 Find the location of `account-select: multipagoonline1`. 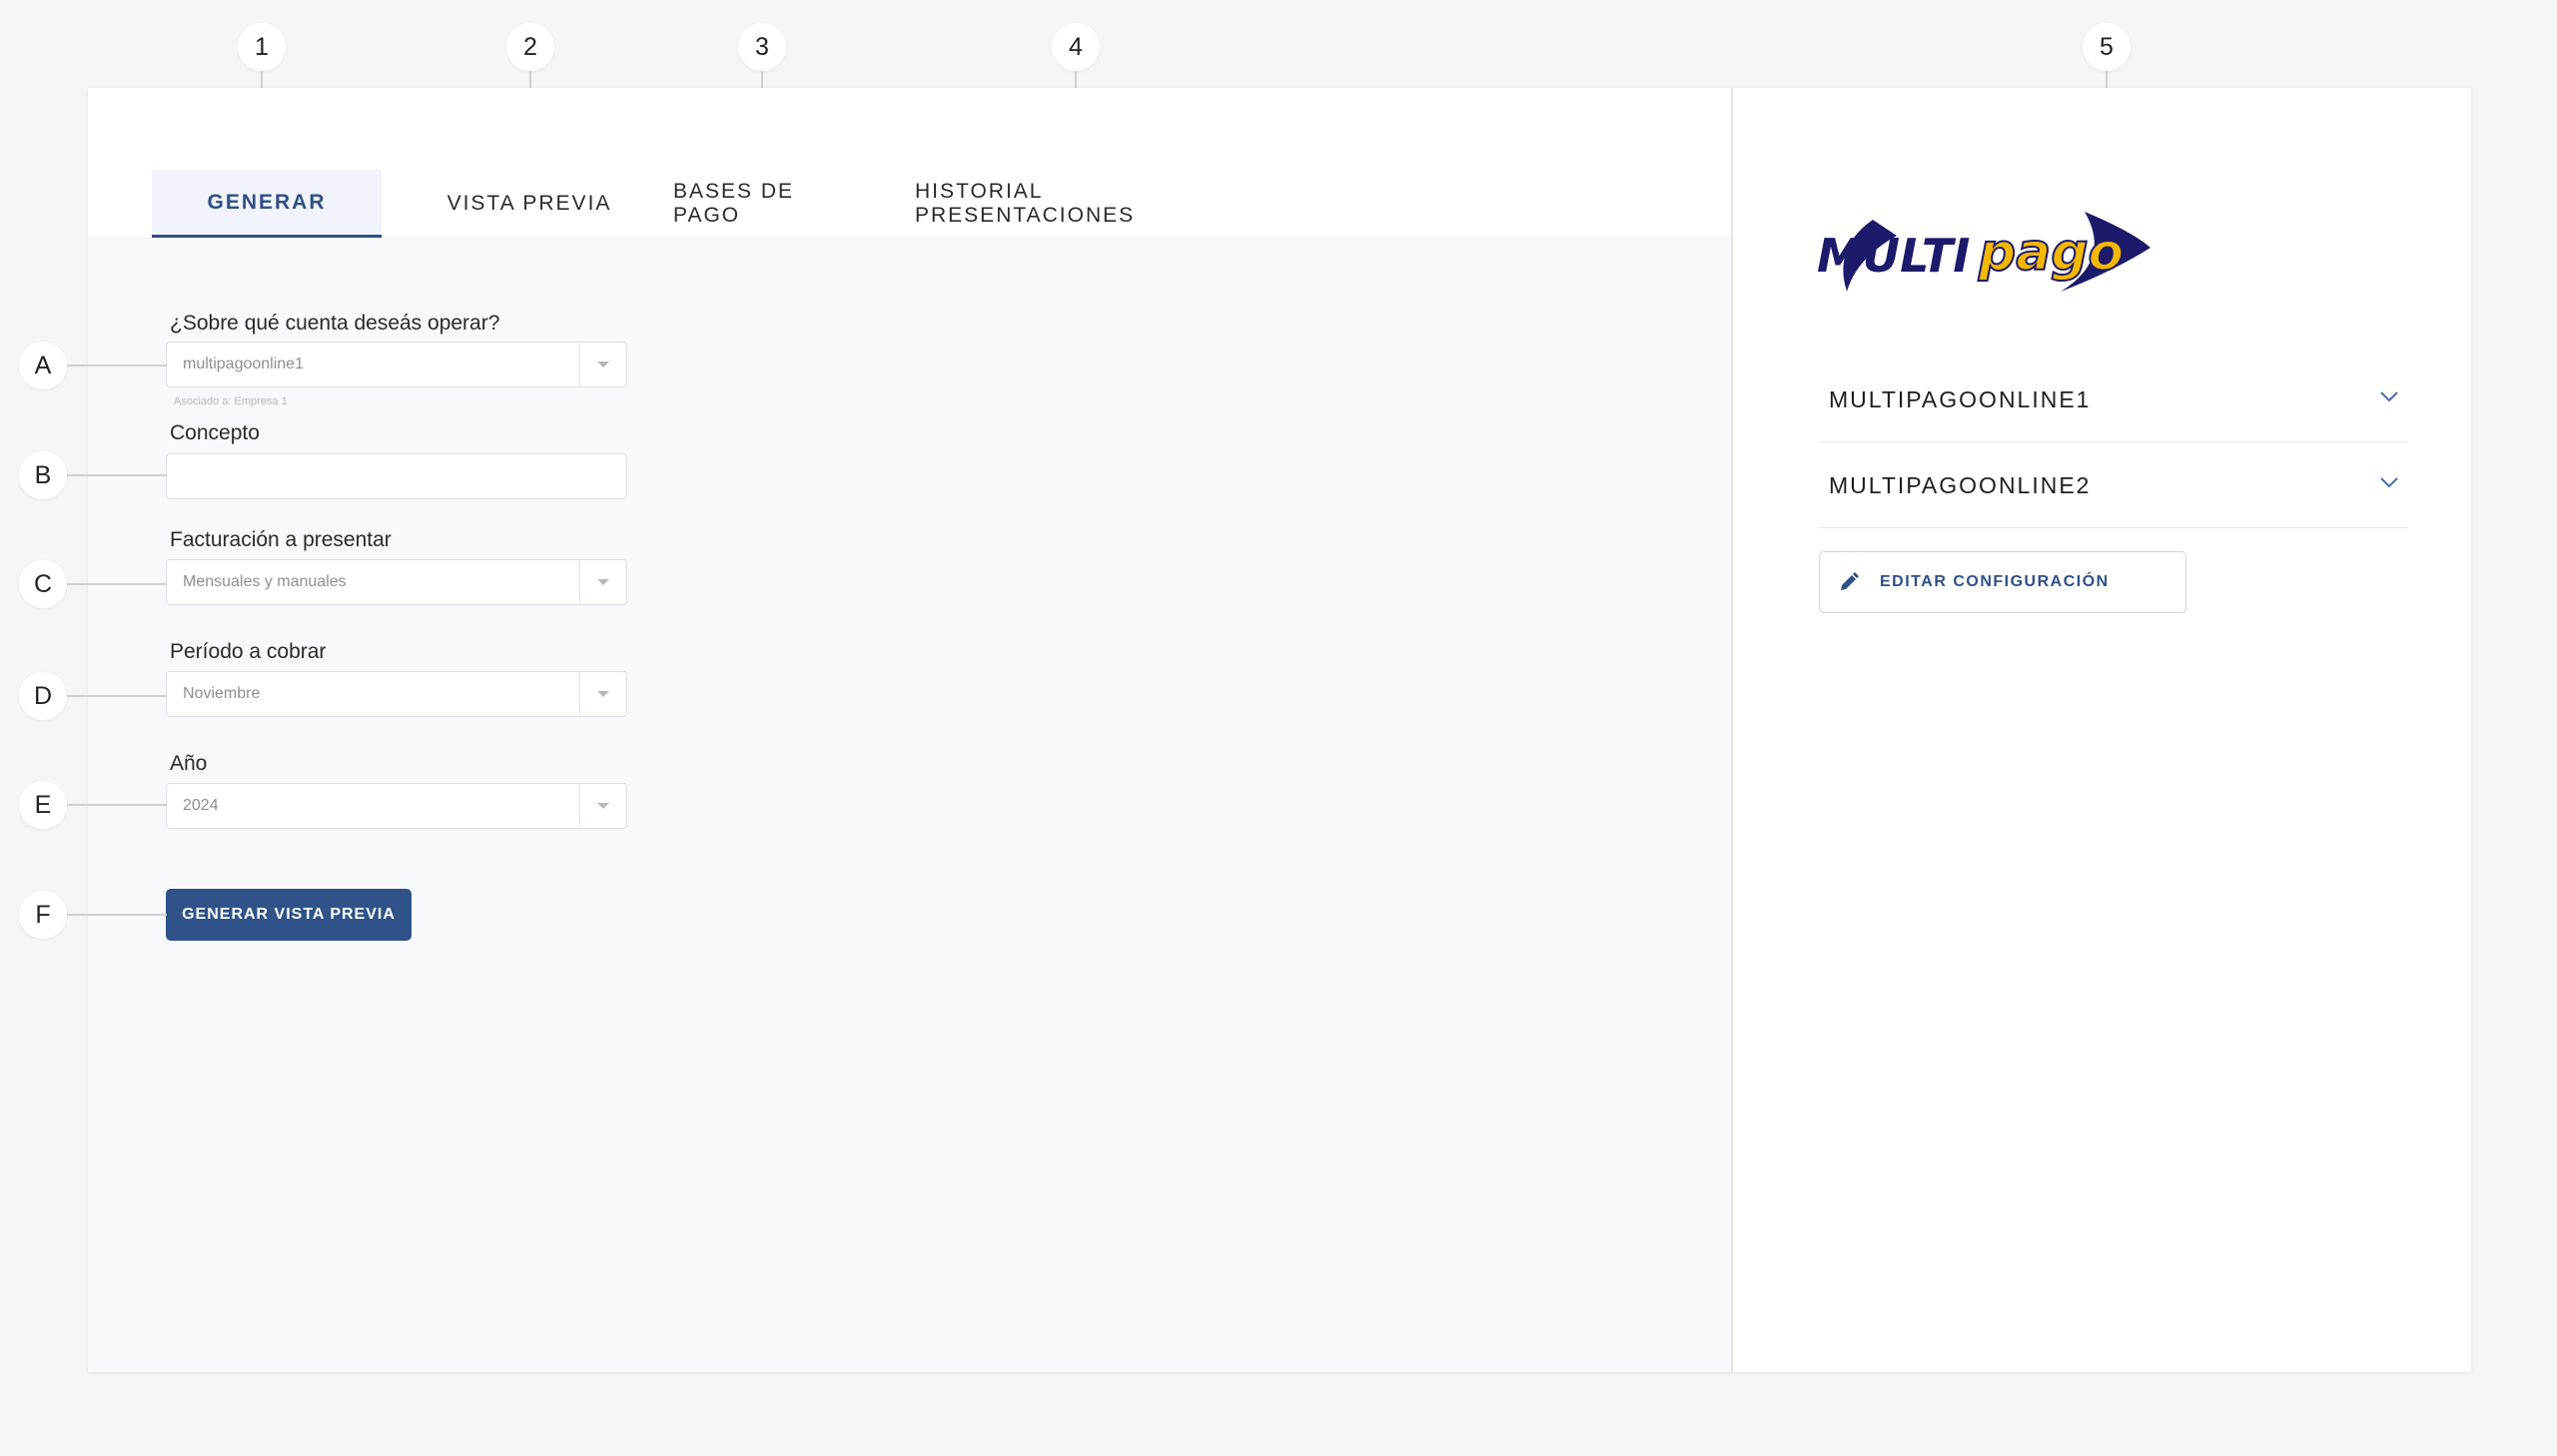

account-select: multipagoonline1 is located at coordinates (396, 364).